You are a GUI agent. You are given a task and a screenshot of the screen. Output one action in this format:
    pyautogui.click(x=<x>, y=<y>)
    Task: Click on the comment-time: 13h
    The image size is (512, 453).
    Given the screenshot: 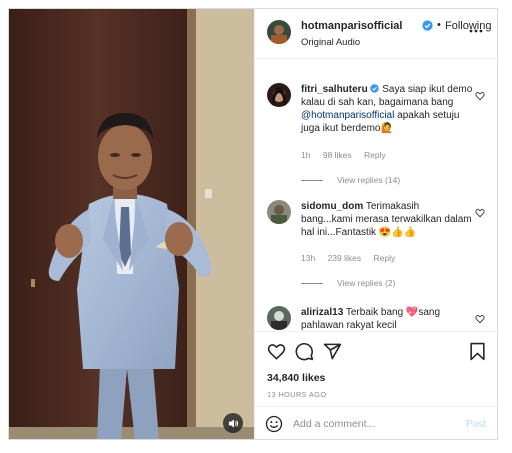 What is the action you would take?
    pyautogui.click(x=308, y=258)
    